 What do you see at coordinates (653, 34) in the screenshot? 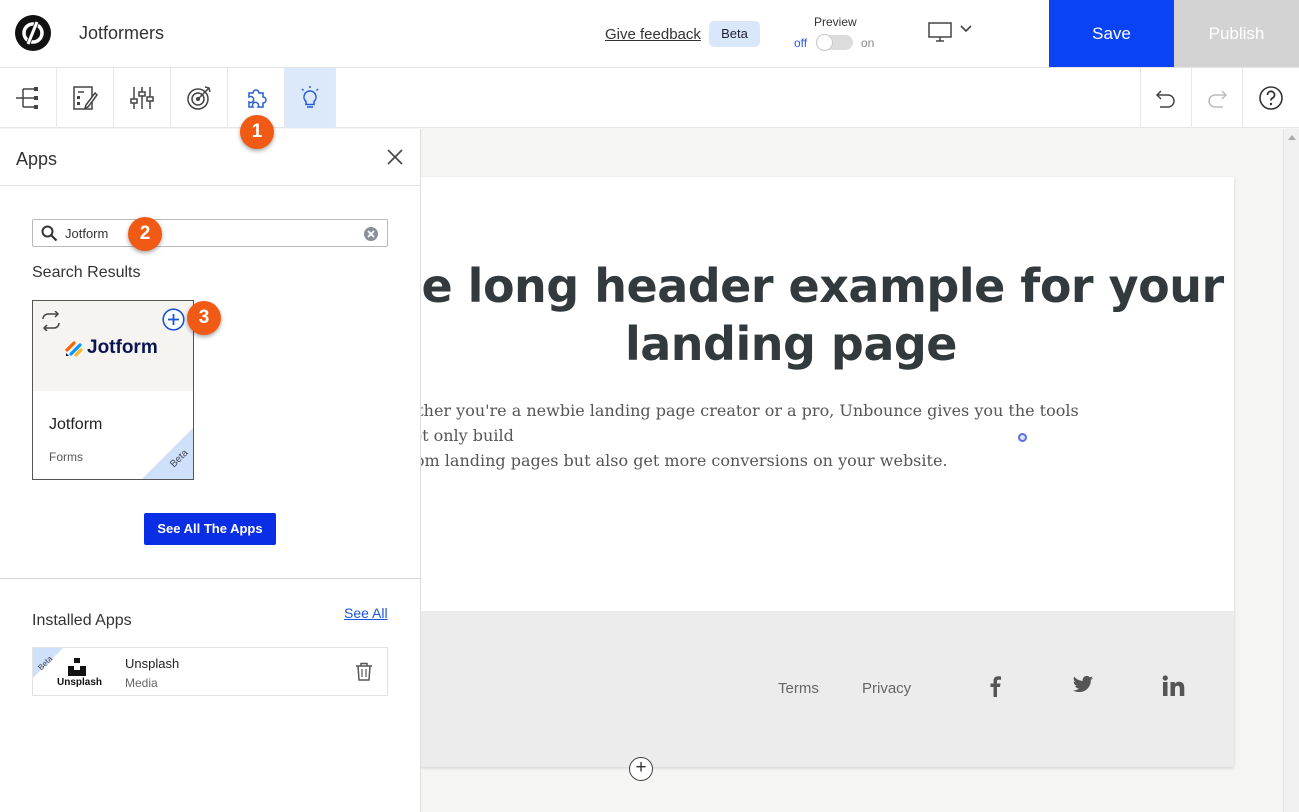
I see `give-feedback-link: Give feedback` at bounding box center [653, 34].